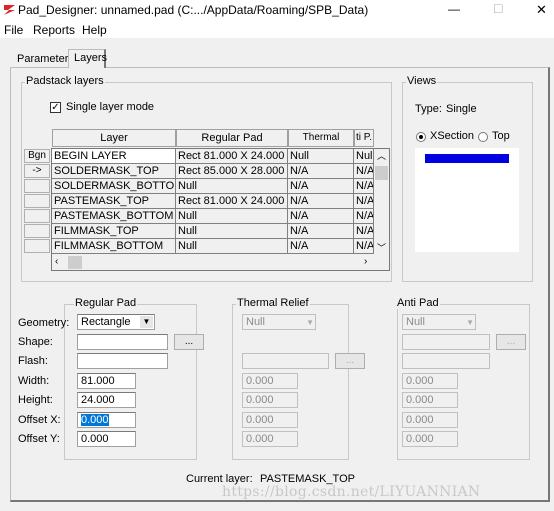  I want to click on tab-layers: Layers, so click(88, 58).